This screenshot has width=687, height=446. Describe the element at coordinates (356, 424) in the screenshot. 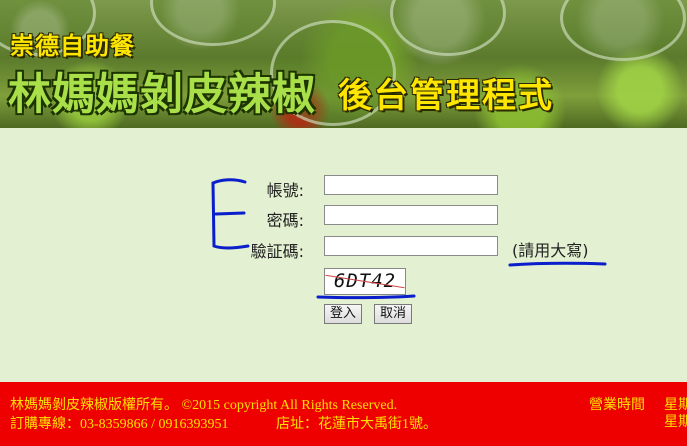

I see `footer-address: 店址：花蓮市大禹街1號。` at that location.